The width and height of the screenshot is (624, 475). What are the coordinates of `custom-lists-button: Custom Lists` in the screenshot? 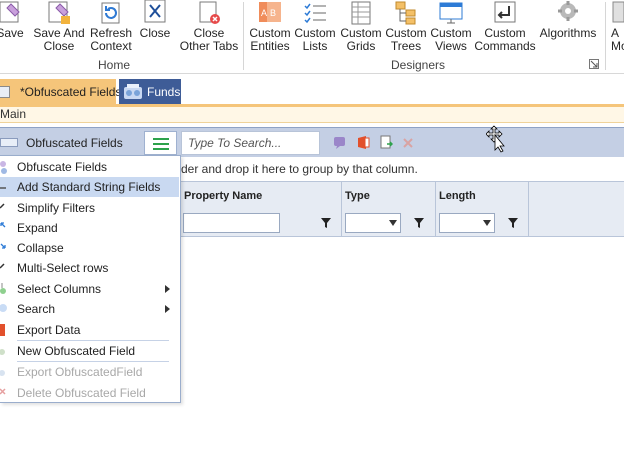 It's located at (315, 28).